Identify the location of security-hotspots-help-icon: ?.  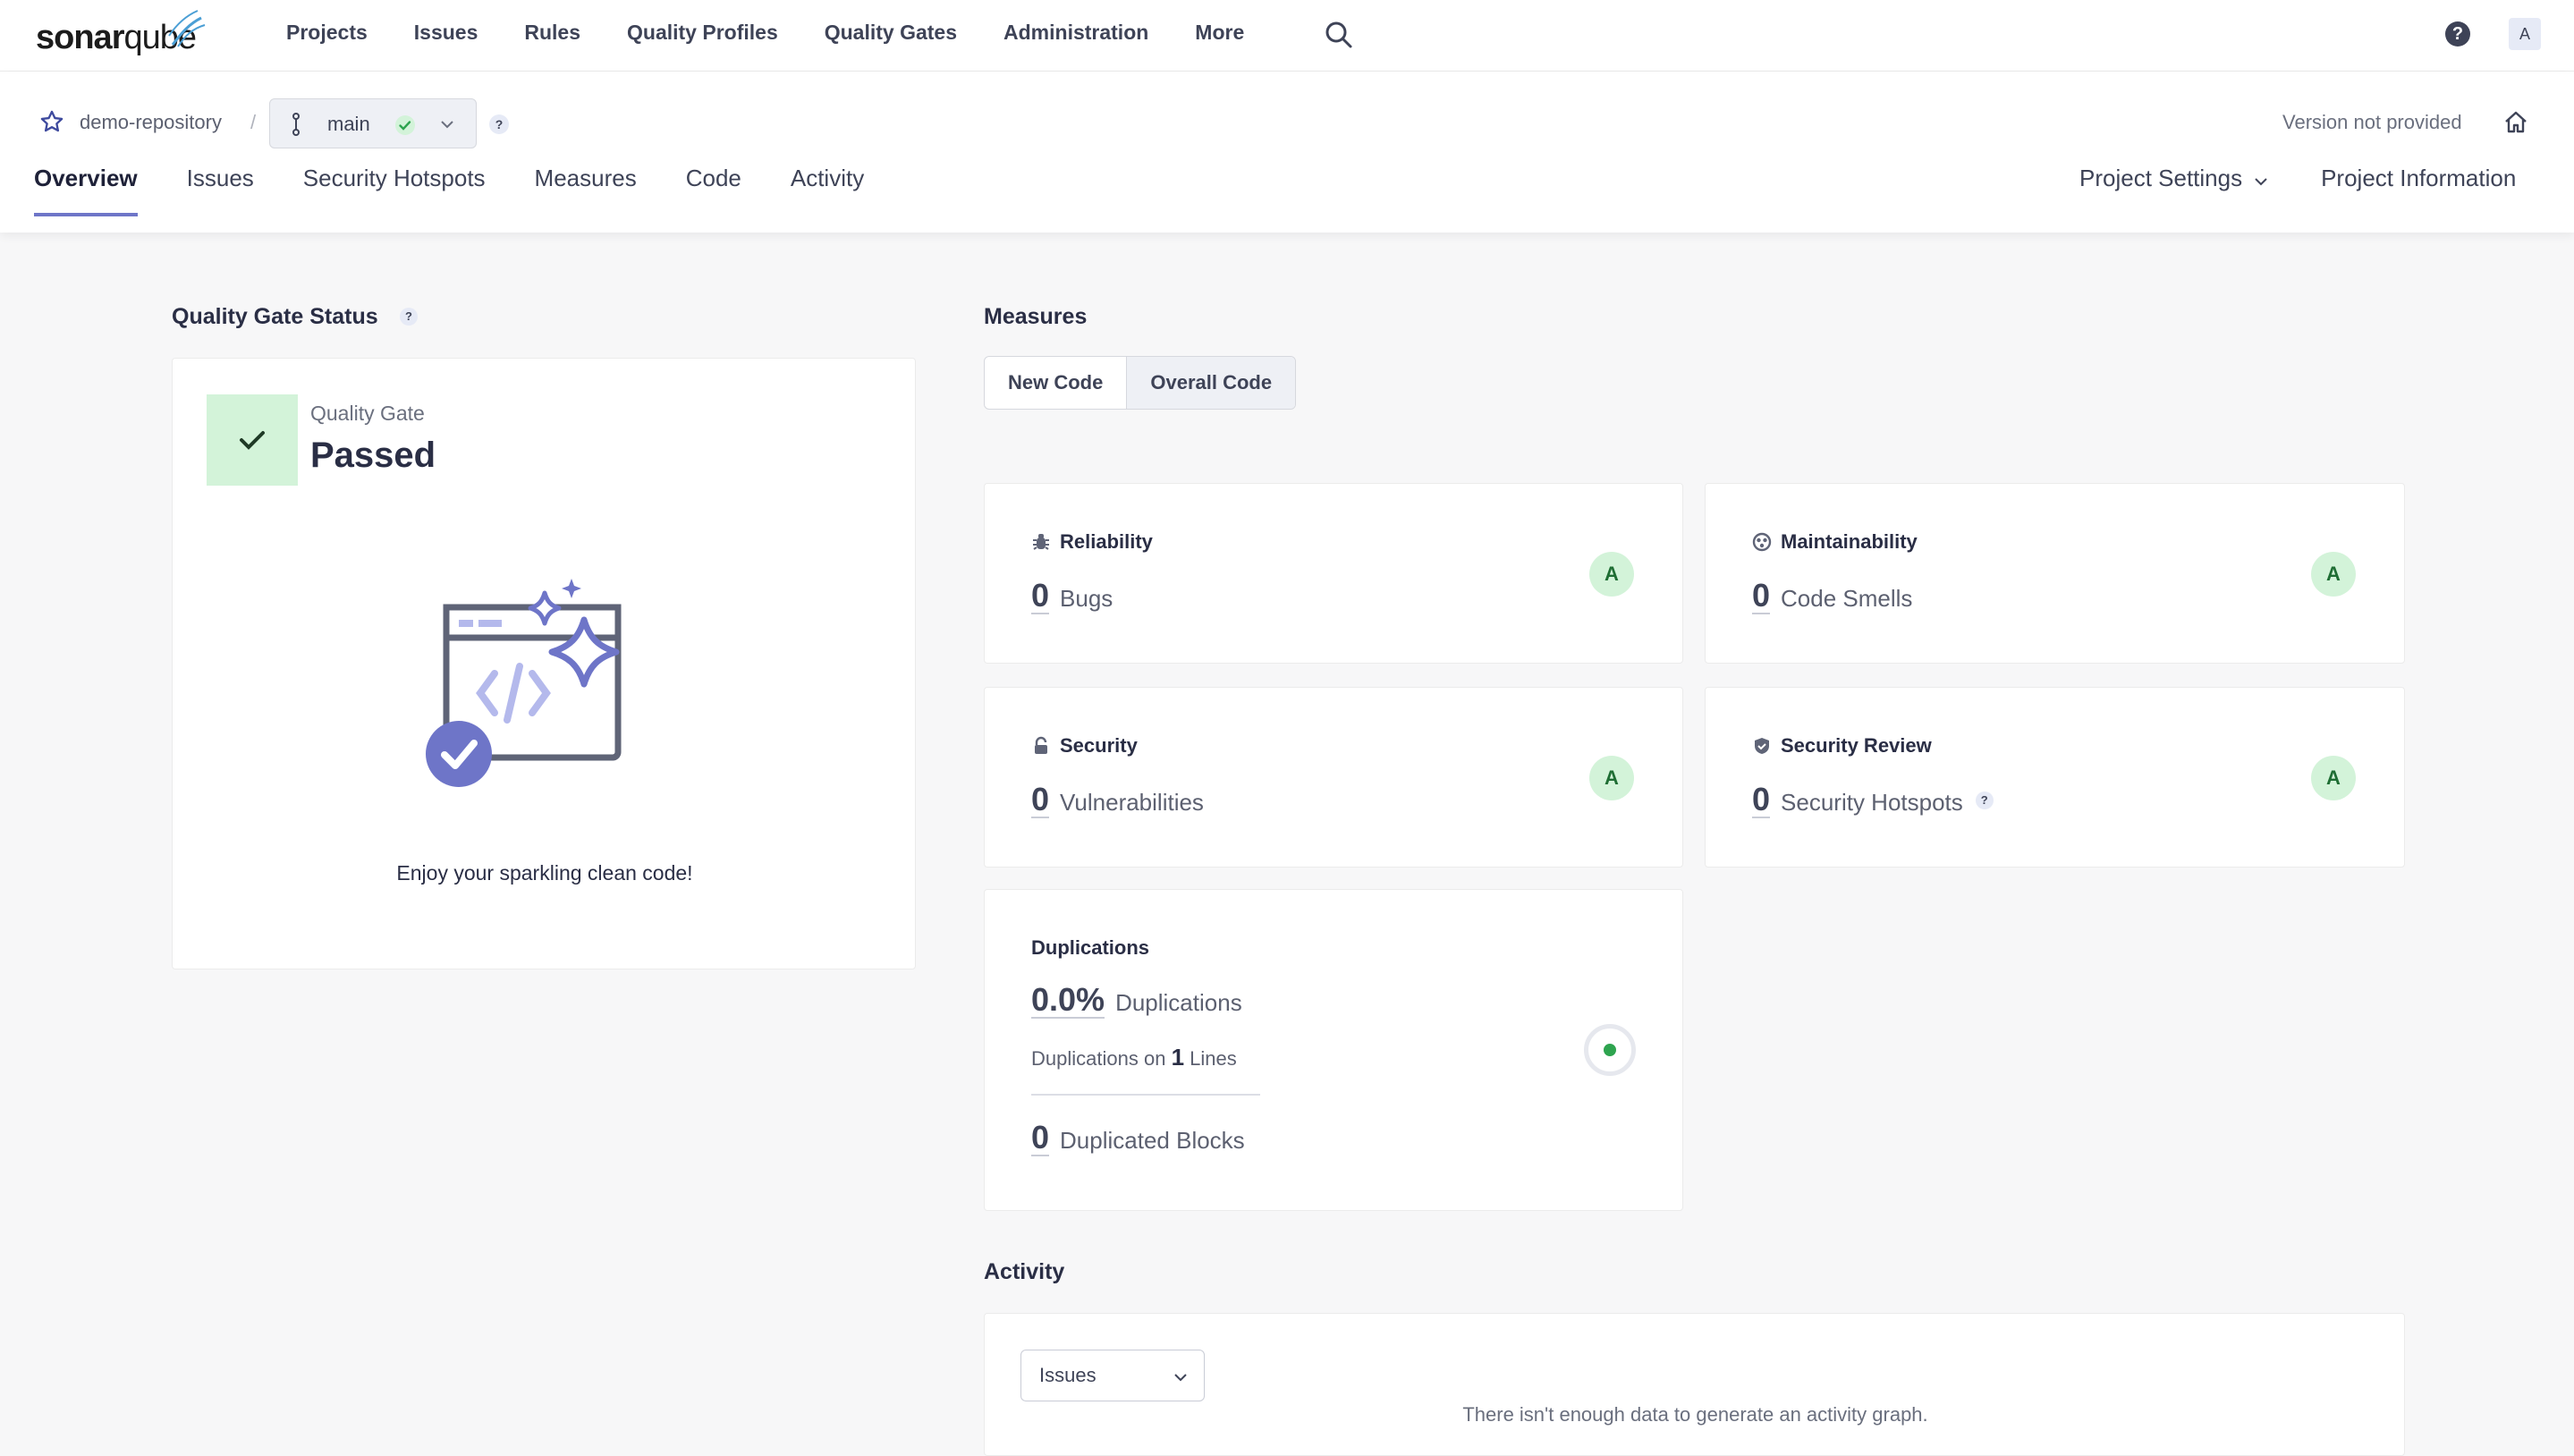
(1984, 800).